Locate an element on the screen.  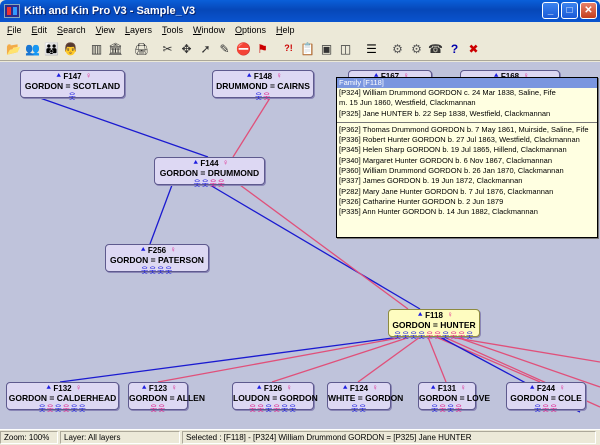
menu-file: File is located at coordinates (14, 30).